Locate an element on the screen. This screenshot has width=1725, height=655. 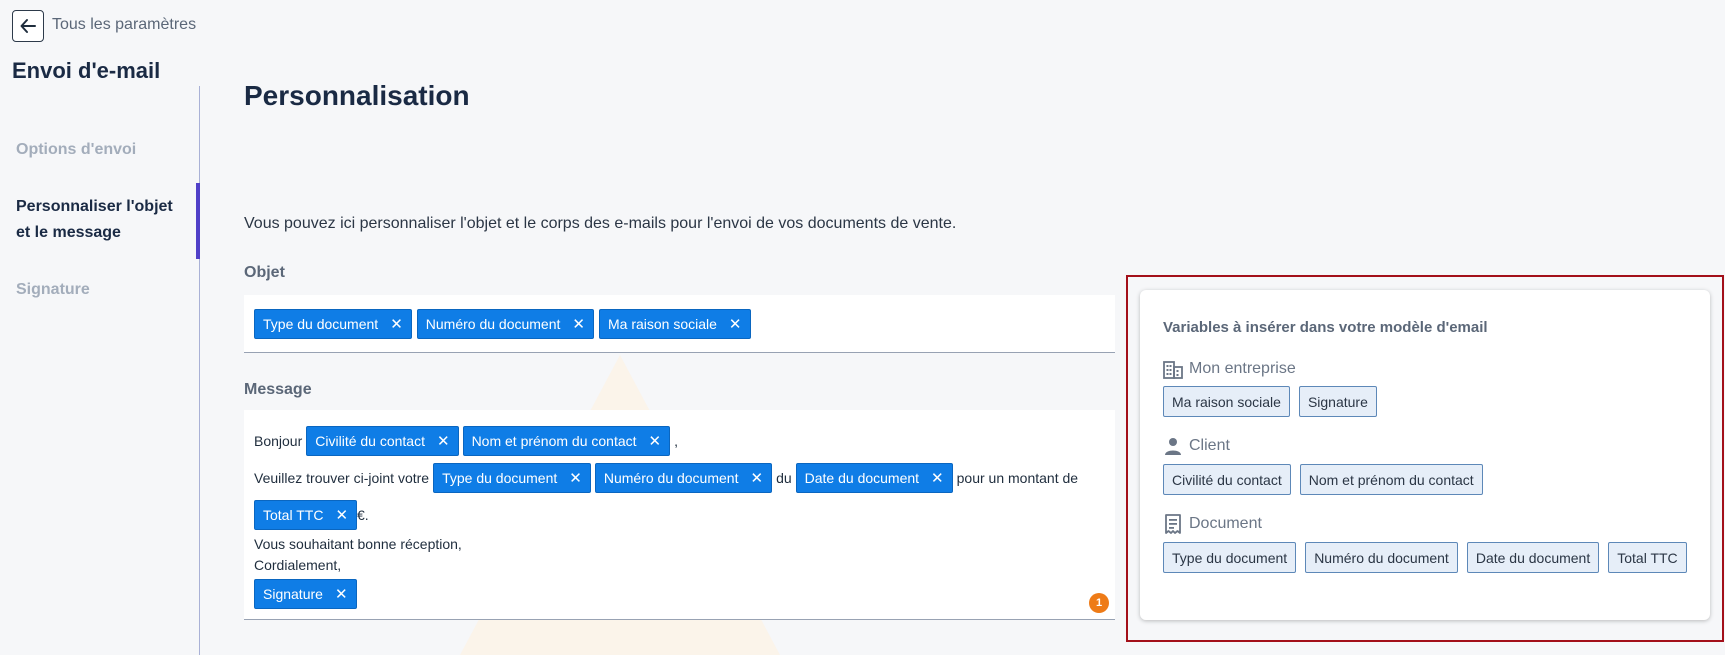
variable-chip: Date du document is located at coordinates (1533, 557).